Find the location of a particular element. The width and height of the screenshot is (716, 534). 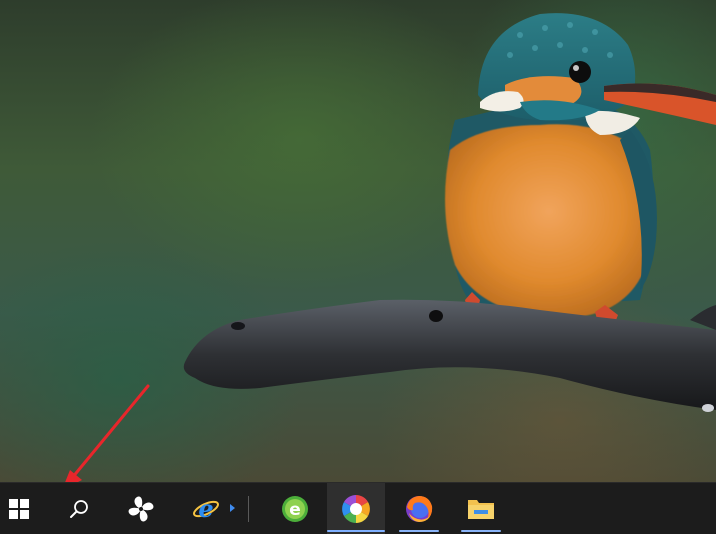

kingfisher-belly is located at coordinates (549, 221).